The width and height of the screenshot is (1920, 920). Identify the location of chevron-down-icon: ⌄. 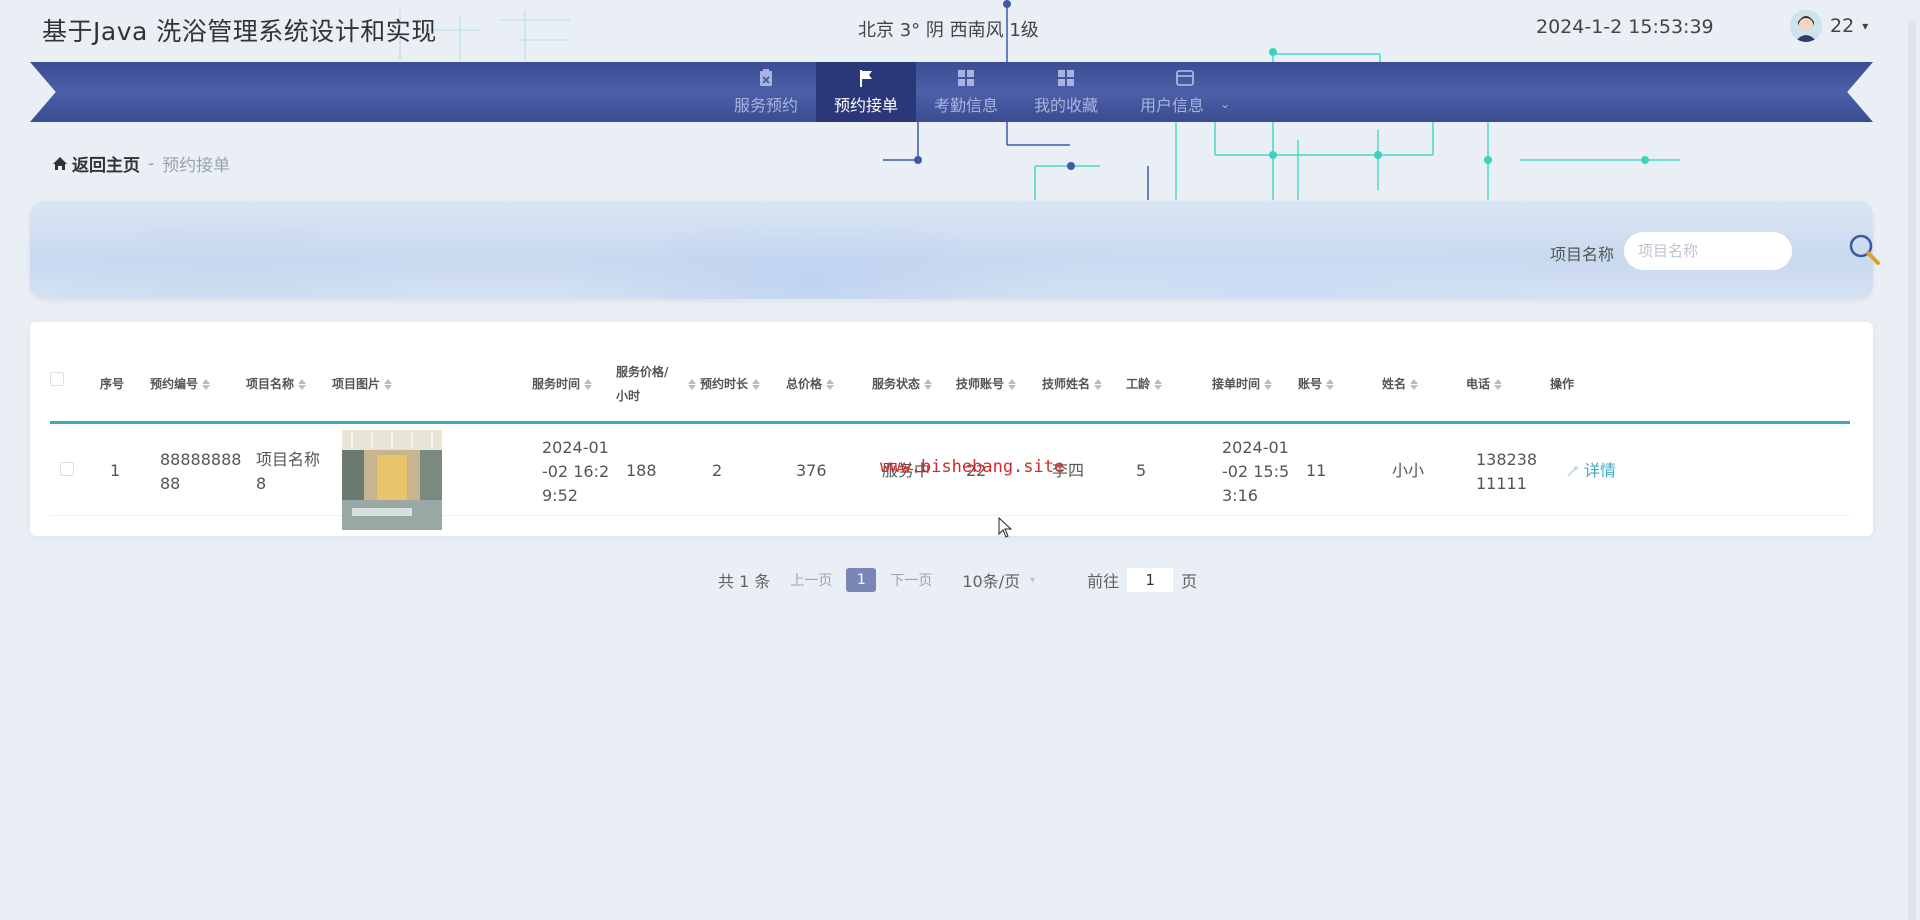
(1225, 104).